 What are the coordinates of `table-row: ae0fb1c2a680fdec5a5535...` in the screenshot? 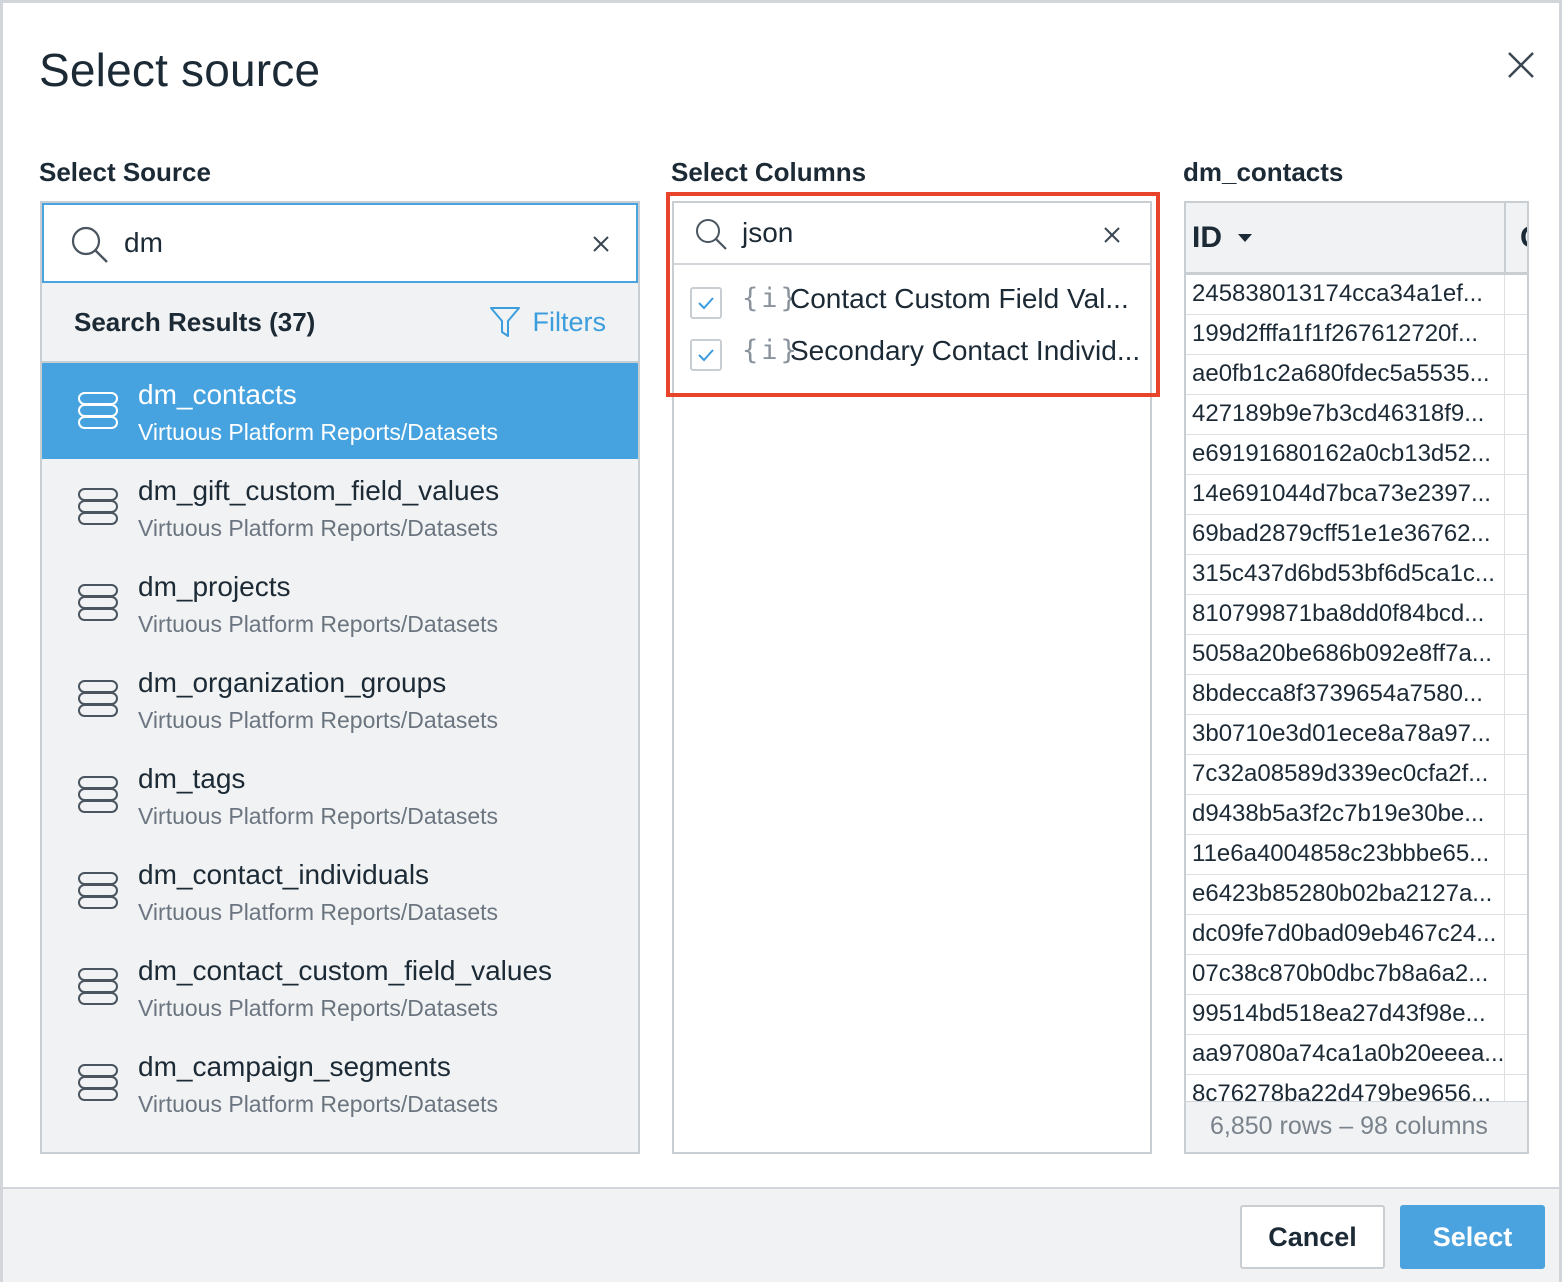 It's located at (1356, 375).